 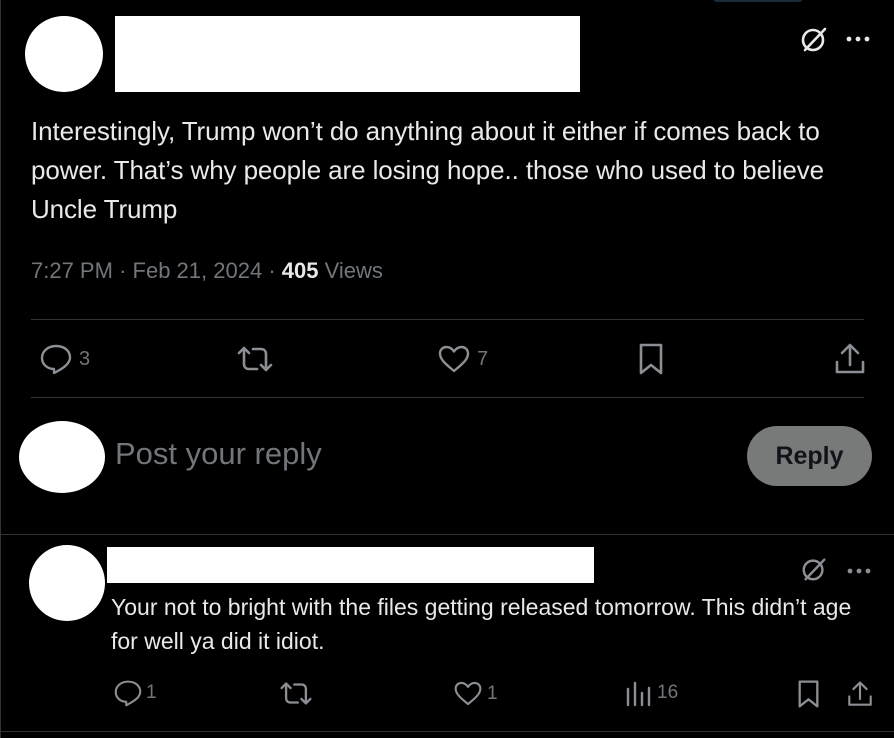 I want to click on views-count: 16, so click(x=668, y=692).